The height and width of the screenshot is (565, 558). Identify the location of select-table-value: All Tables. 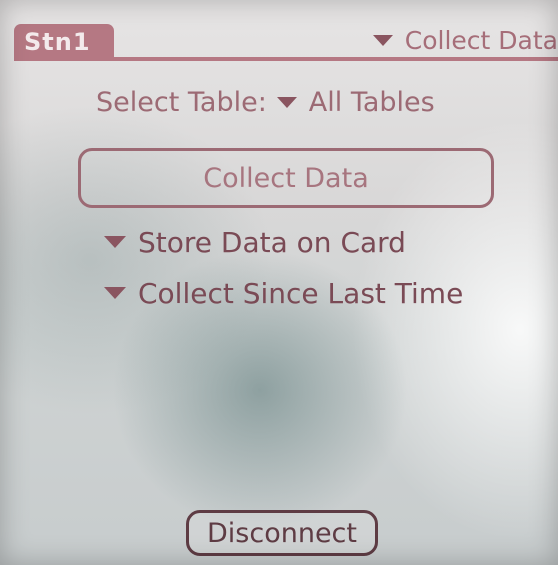
(371, 102).